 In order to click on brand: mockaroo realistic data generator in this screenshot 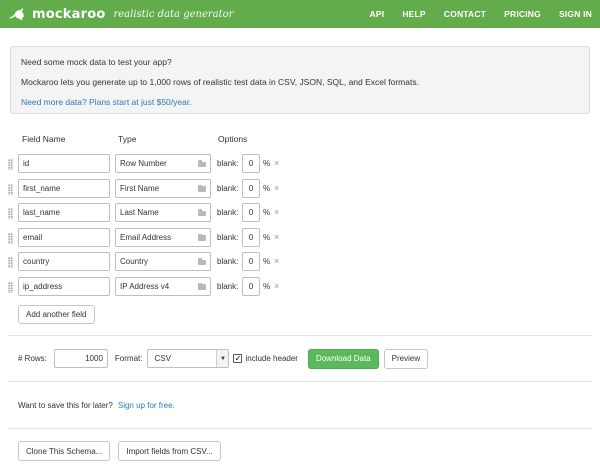, I will do `click(120, 14)`.